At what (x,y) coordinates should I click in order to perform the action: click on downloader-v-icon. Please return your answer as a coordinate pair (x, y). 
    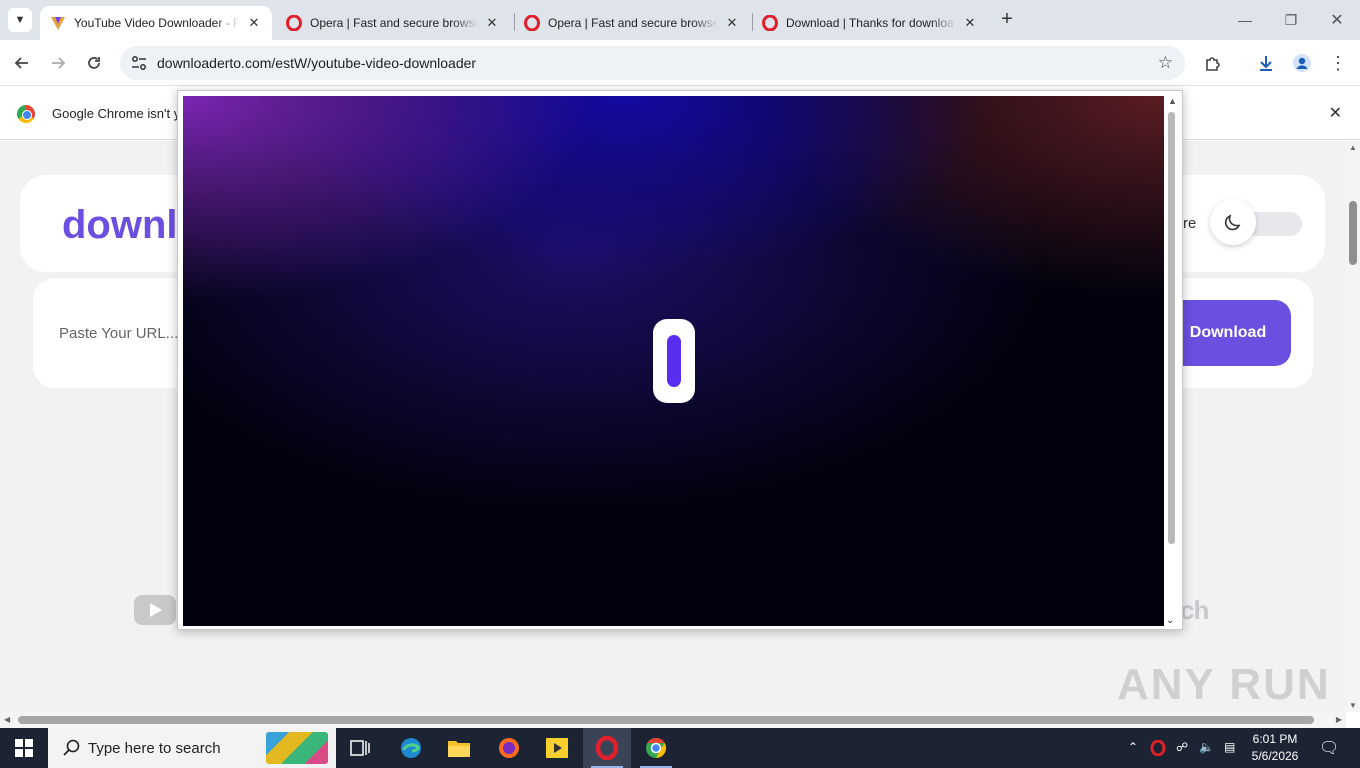
    Looking at the image, I should click on (58, 23).